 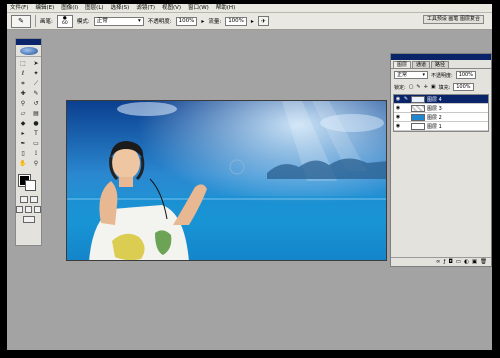 What do you see at coordinates (36, 73) in the screenshot?
I see `magic-wand-tool-icon: ✦` at bounding box center [36, 73].